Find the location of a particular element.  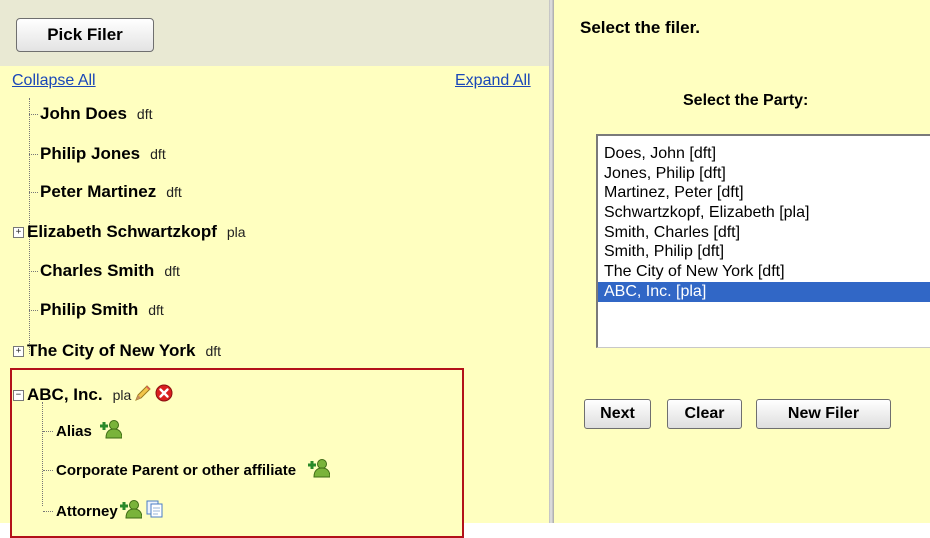

party-option: Smith, Philip [dft] is located at coordinates (764, 252).